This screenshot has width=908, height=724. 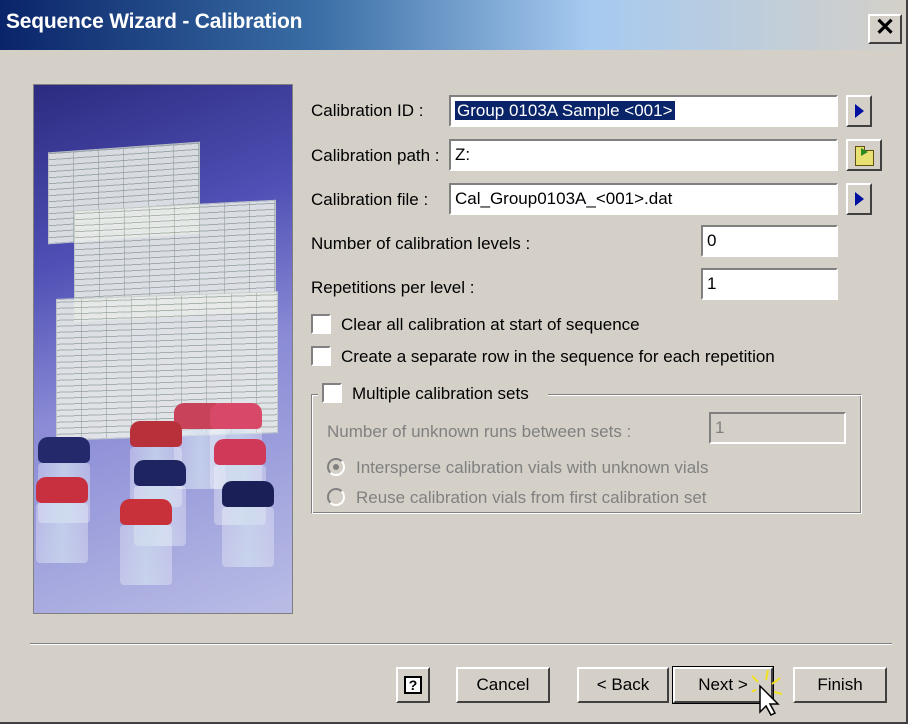 I want to click on open-folder-icon, so click(x=864, y=156).